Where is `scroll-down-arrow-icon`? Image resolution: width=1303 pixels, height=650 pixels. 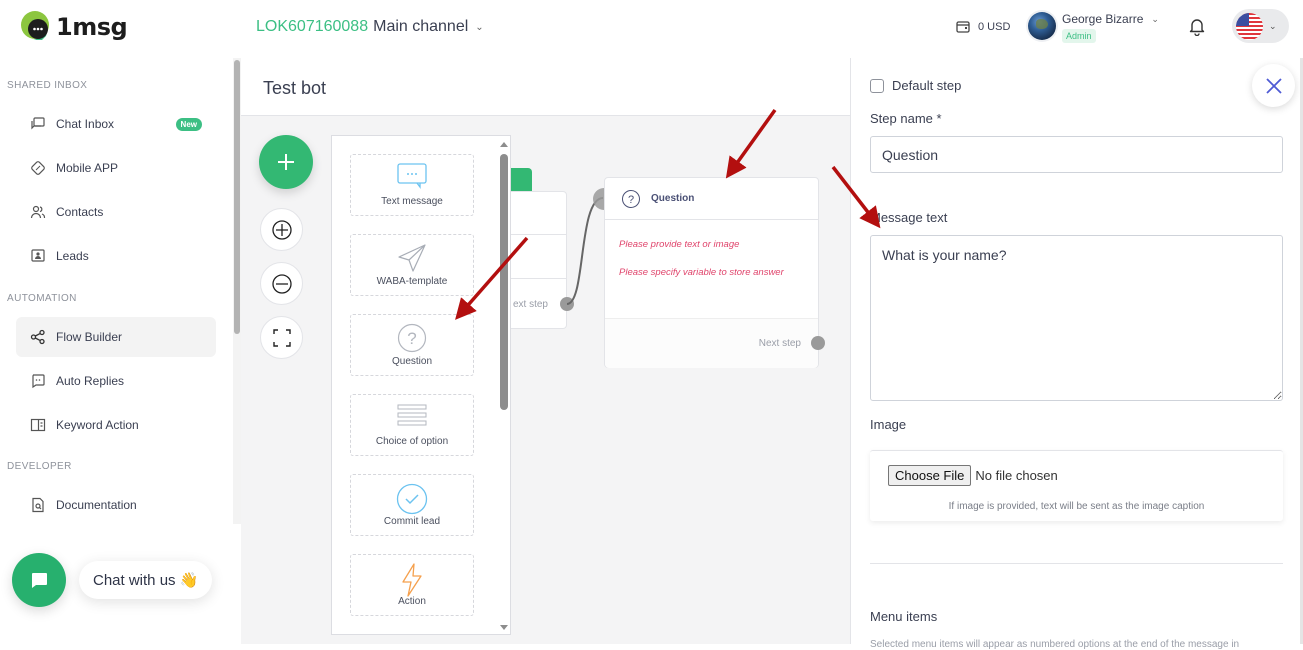
scroll-down-arrow-icon is located at coordinates (504, 627).